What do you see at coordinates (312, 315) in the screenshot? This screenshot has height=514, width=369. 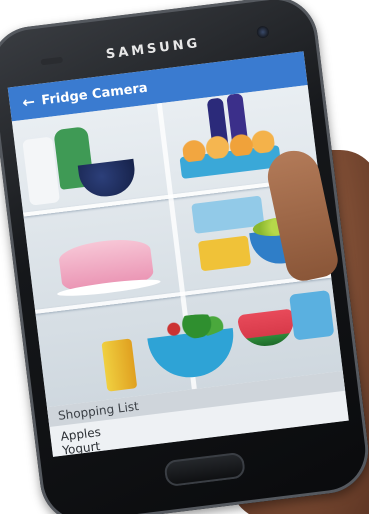 I see `berry-container` at bounding box center [312, 315].